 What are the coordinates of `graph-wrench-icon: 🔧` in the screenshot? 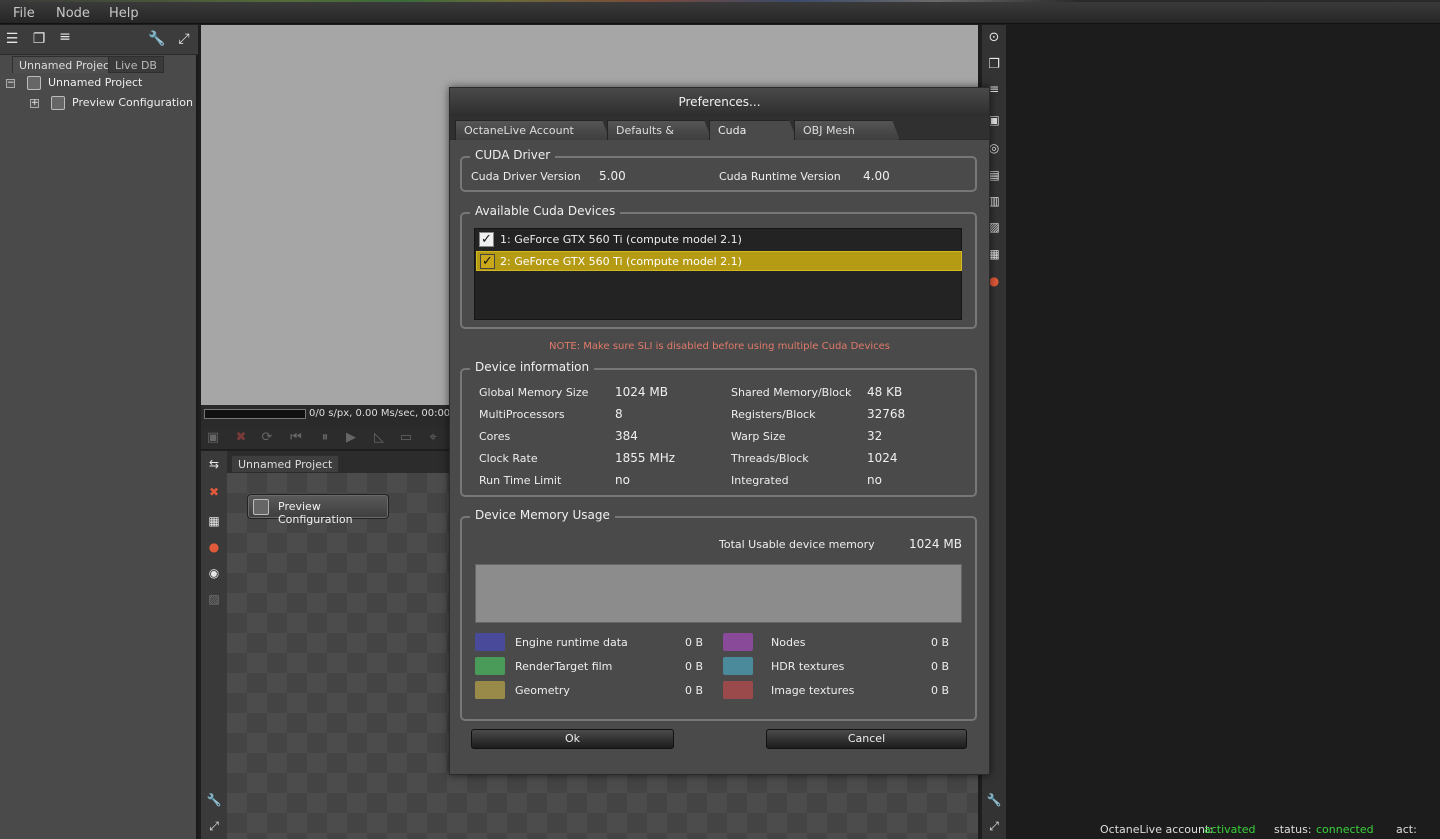 It's located at (214, 800).